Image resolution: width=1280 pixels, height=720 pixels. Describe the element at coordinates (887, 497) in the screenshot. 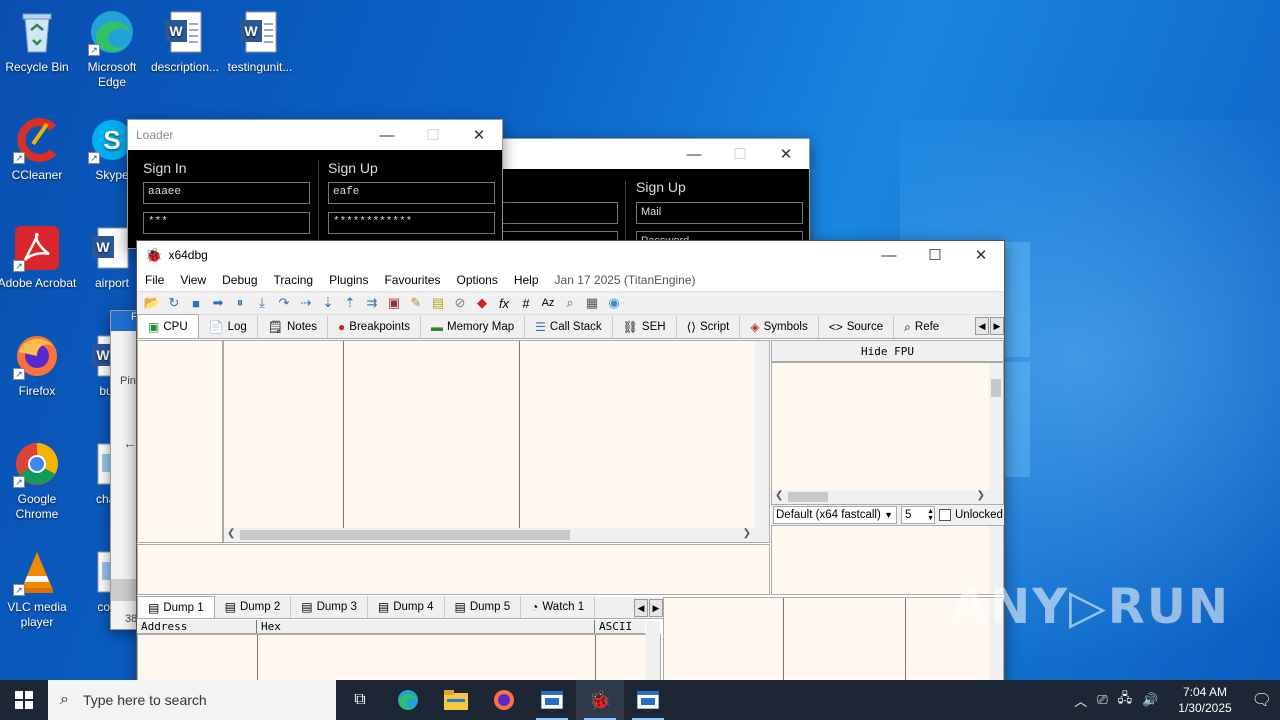

I see `horizontal-scrollbar: ❮ ❯` at that location.